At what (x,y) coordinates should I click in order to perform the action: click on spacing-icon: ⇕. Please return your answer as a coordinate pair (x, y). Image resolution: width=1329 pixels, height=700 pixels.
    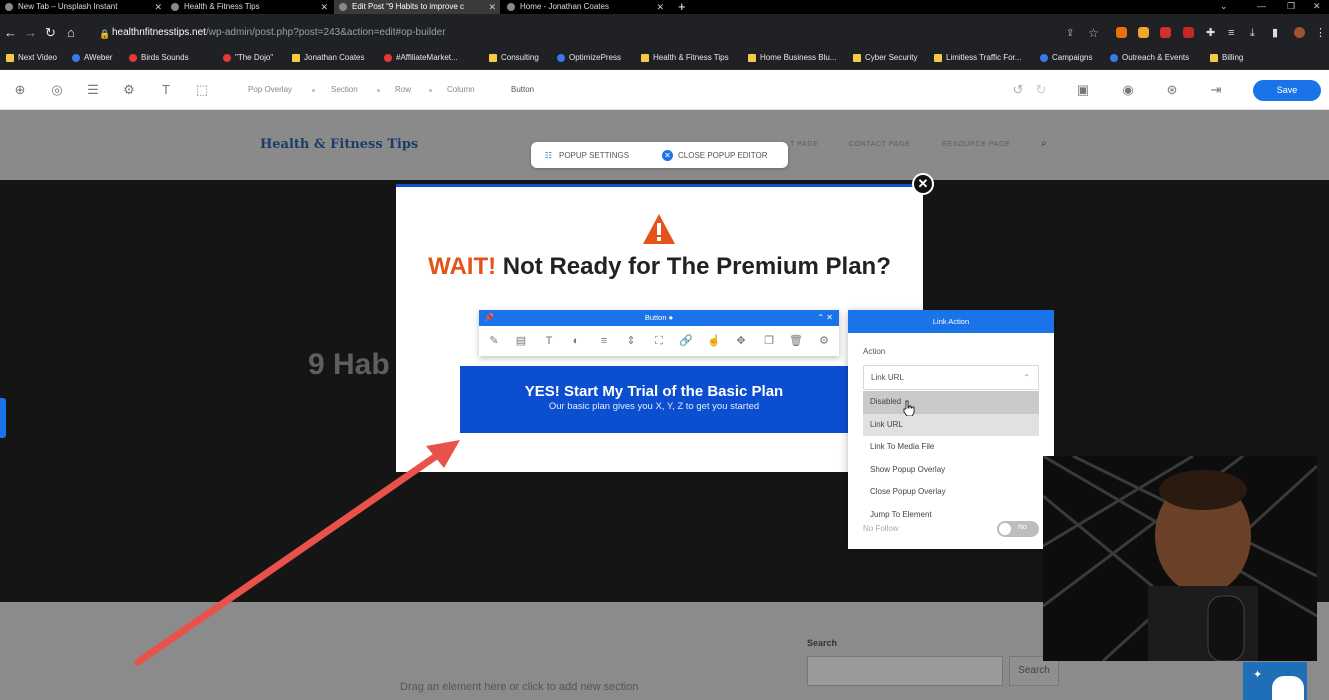
    Looking at the image, I should click on (631, 341).